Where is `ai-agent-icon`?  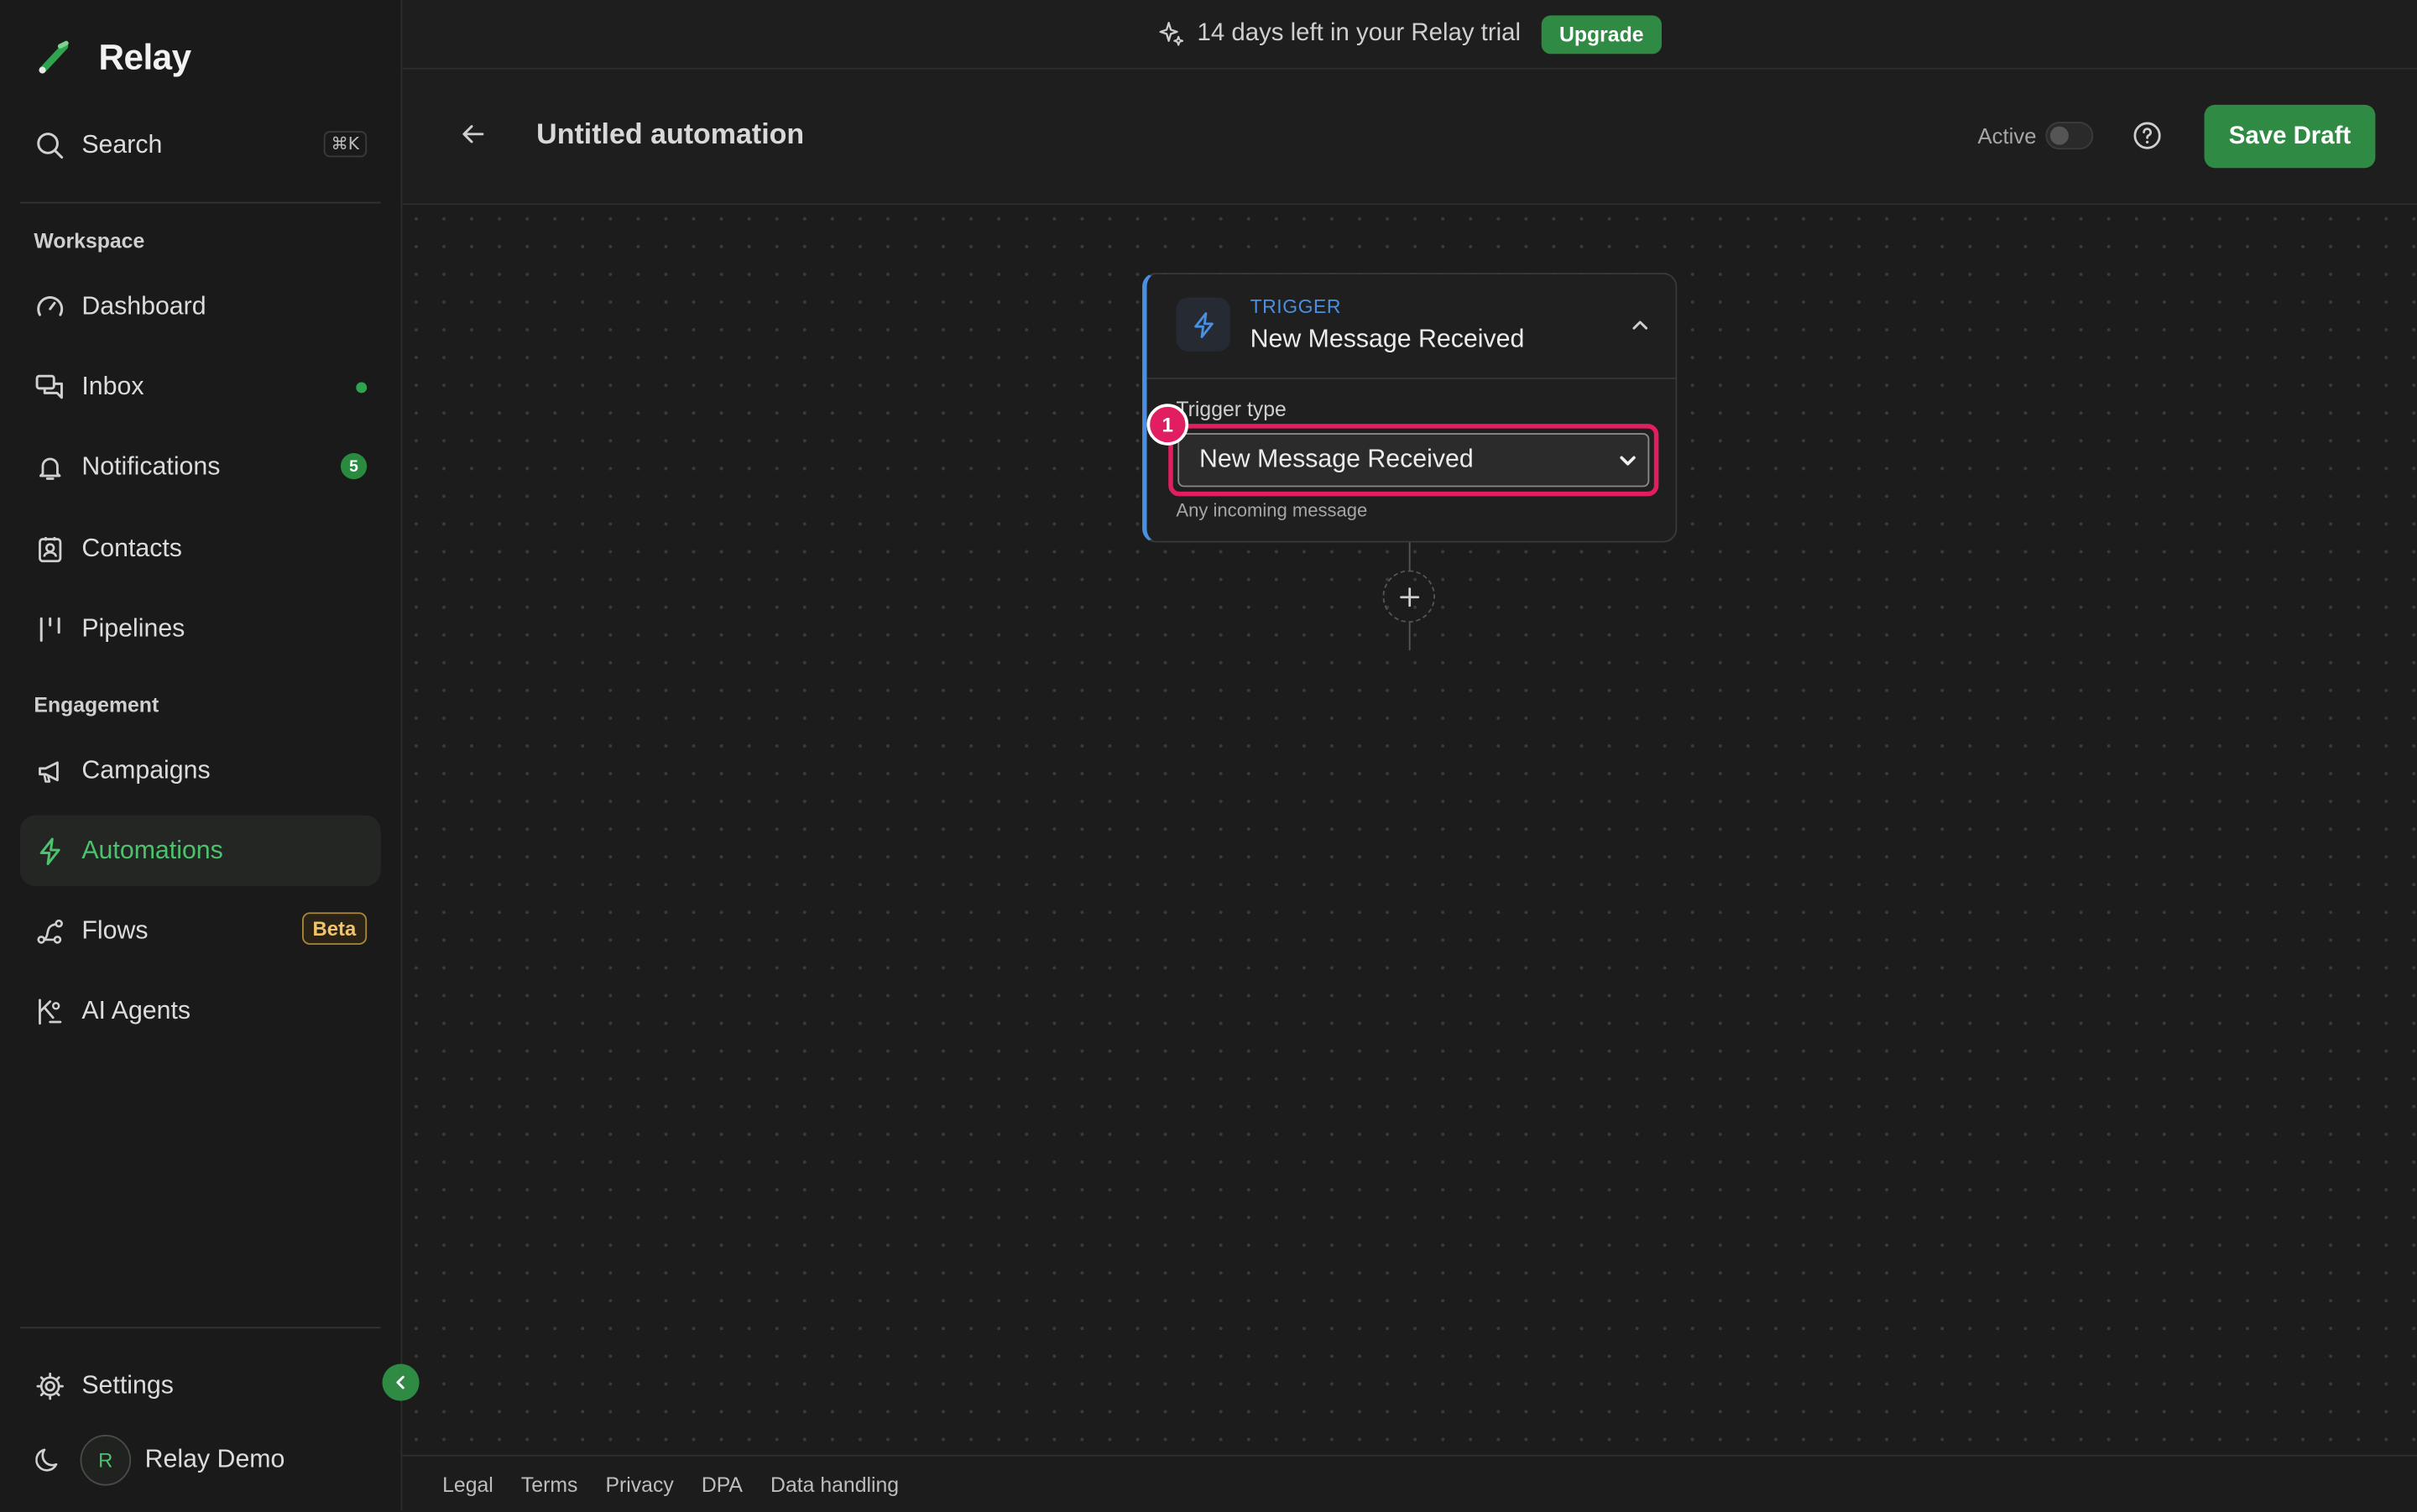
ai-agent-icon is located at coordinates (49, 1012).